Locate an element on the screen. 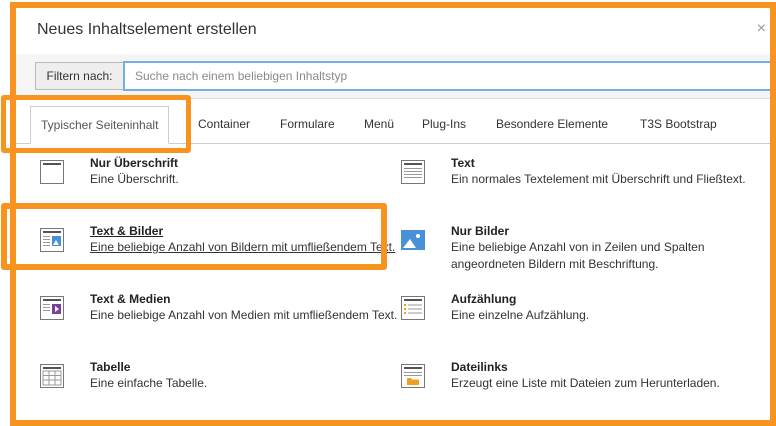  tab-container: Container is located at coordinates (224, 124).